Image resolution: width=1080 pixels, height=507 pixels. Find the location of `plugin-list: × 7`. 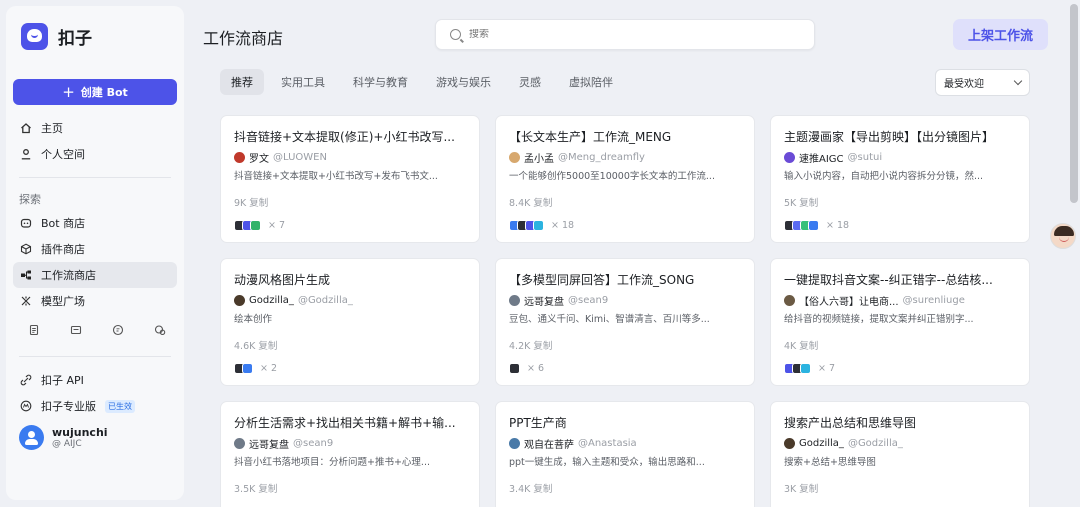

plugin-list: × 7 is located at coordinates (350, 225).